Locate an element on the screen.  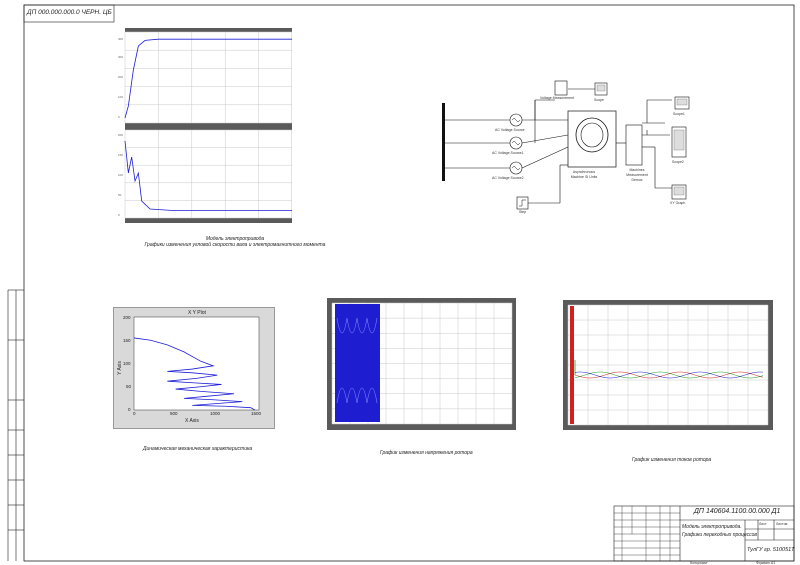
title-org: ТулГУ гр. 510051Т is located at coordinates (771, 550).